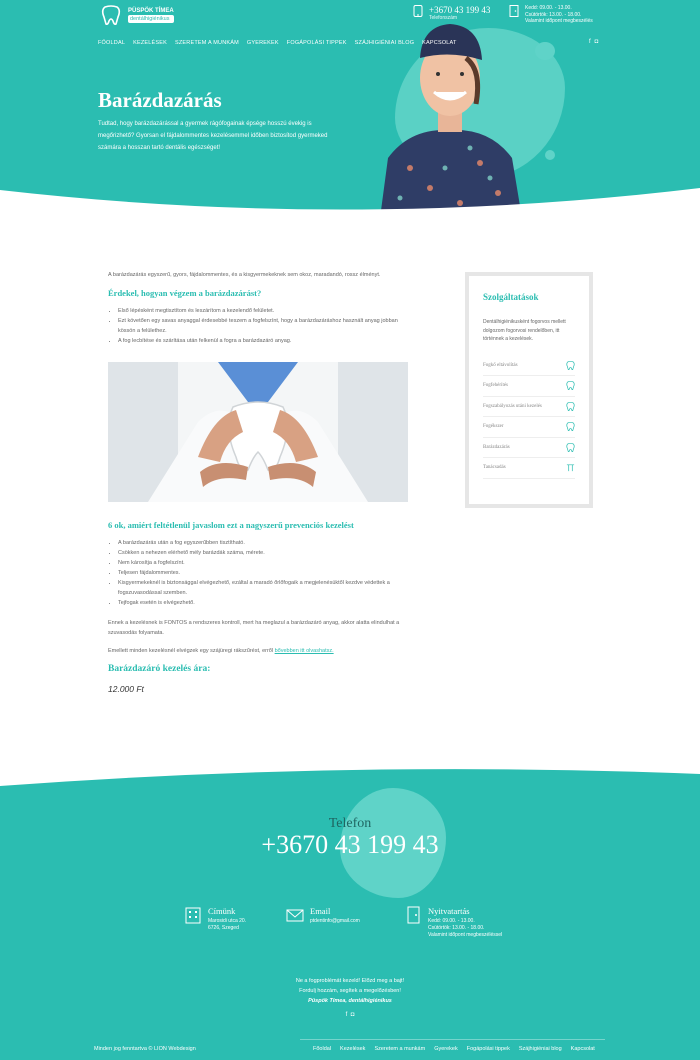 This screenshot has width=700, height=1060. What do you see at coordinates (151, 11) in the screenshot?
I see `logo-name: PÜSPÖK TÍMEA` at bounding box center [151, 11].